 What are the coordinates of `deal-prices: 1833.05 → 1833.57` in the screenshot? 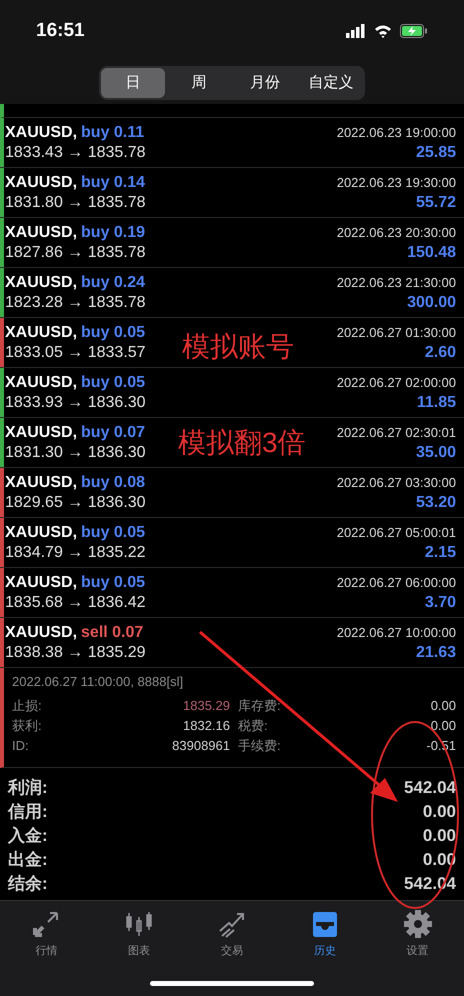 It's located at (75, 352).